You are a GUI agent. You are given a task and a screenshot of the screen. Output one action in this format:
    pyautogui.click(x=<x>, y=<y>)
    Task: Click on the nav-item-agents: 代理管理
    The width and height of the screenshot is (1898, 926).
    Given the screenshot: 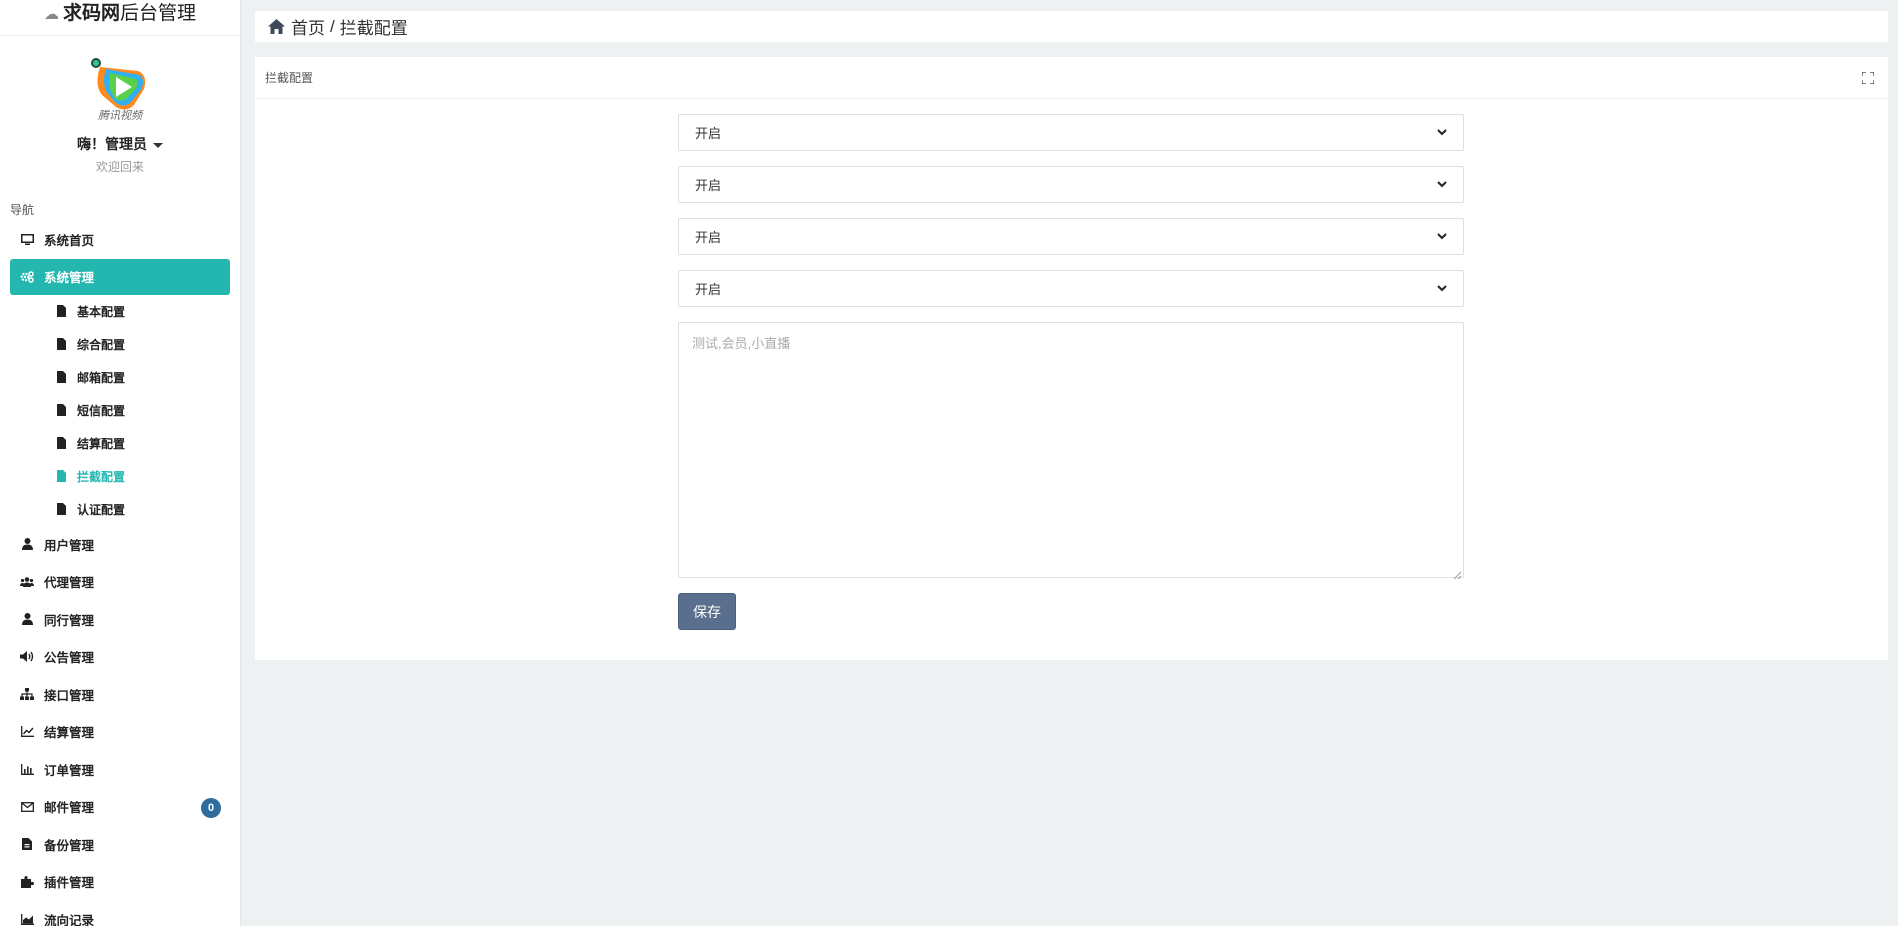 What is the action you would take?
    pyautogui.click(x=120, y=582)
    